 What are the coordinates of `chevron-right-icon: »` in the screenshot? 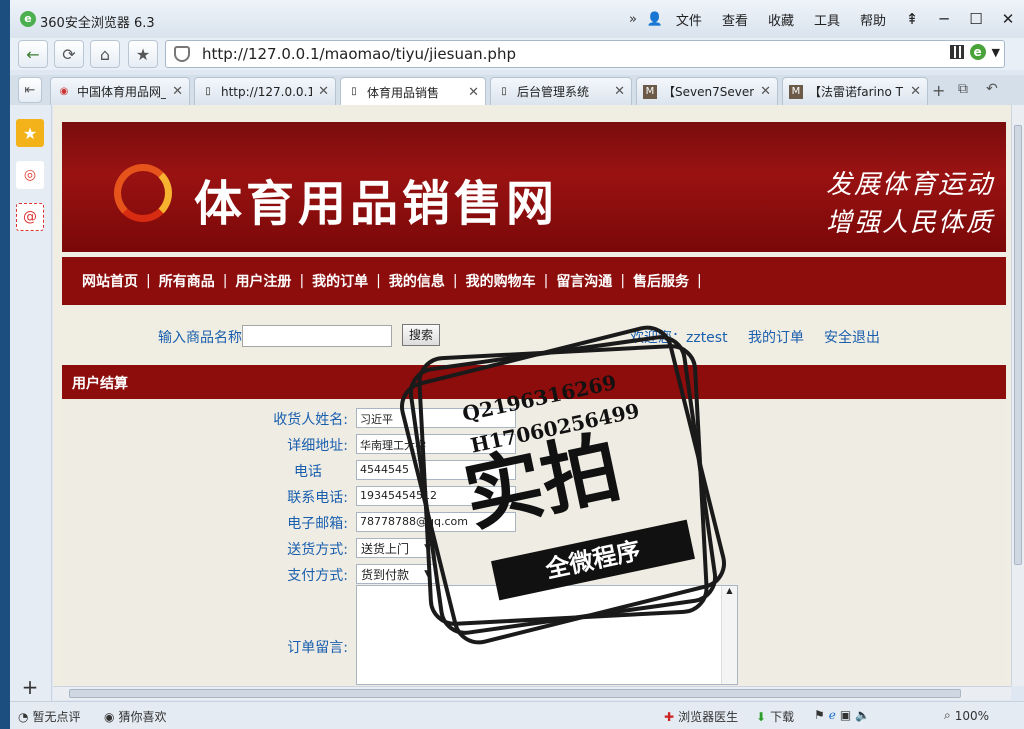 It's located at (633, 19).